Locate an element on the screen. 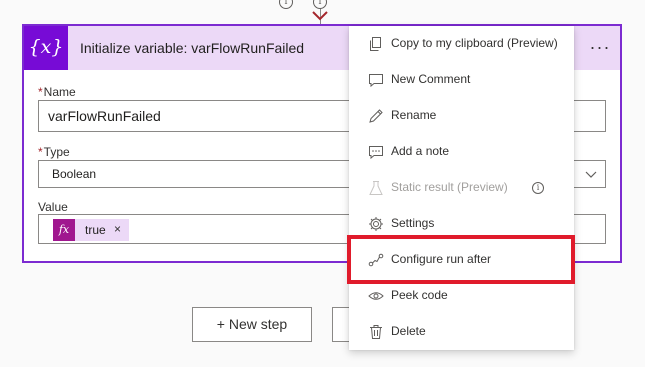  highlight-box is located at coordinates (461, 259).